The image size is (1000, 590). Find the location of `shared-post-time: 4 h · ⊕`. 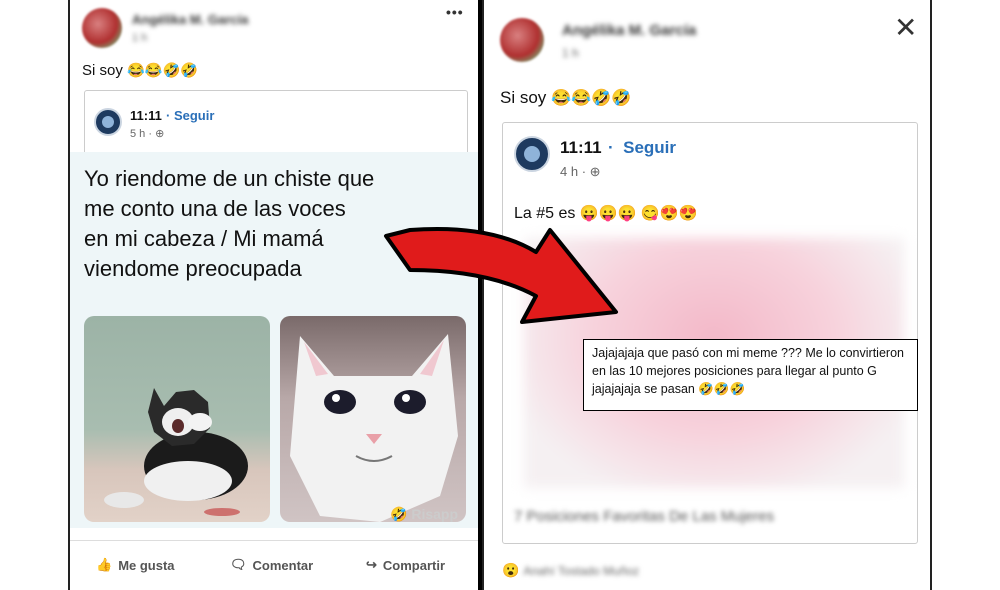

shared-post-time: 4 h · ⊕ is located at coordinates (580, 171).